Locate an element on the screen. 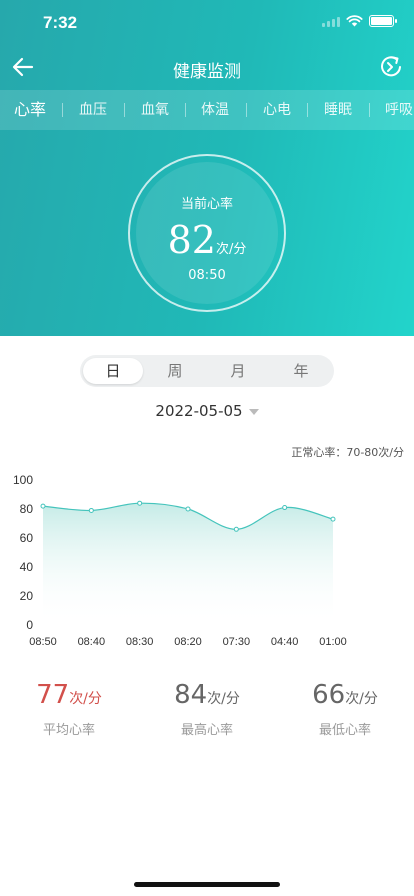  stat-min: 66次/分 最低心率 is located at coordinates (345, 709).